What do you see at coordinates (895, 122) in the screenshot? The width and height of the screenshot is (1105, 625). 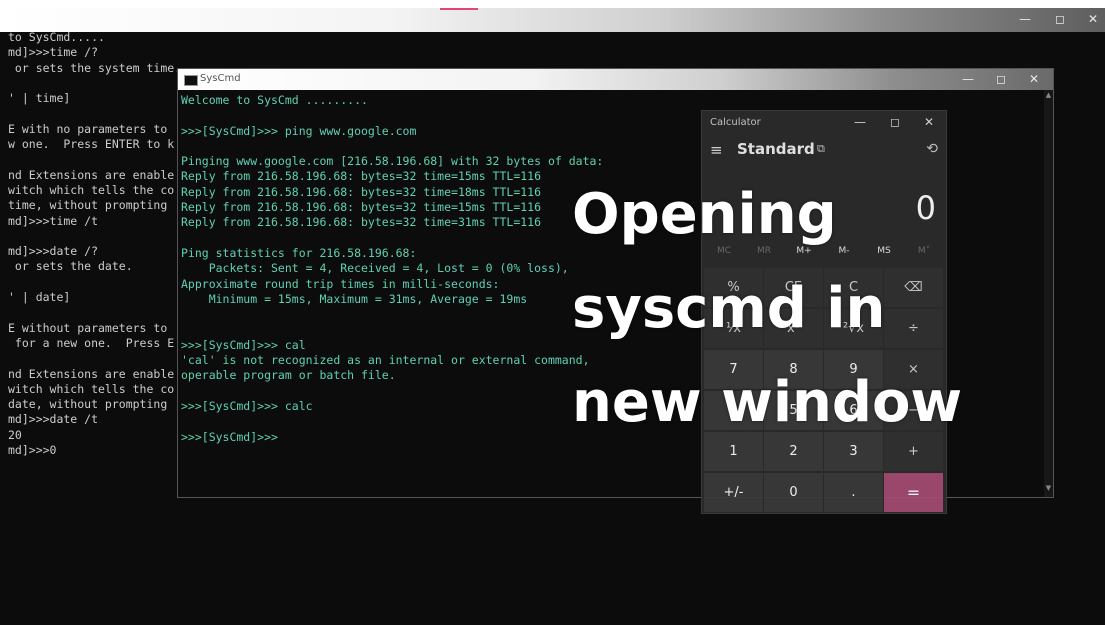 I see `calc-maximize-button: ◻` at bounding box center [895, 122].